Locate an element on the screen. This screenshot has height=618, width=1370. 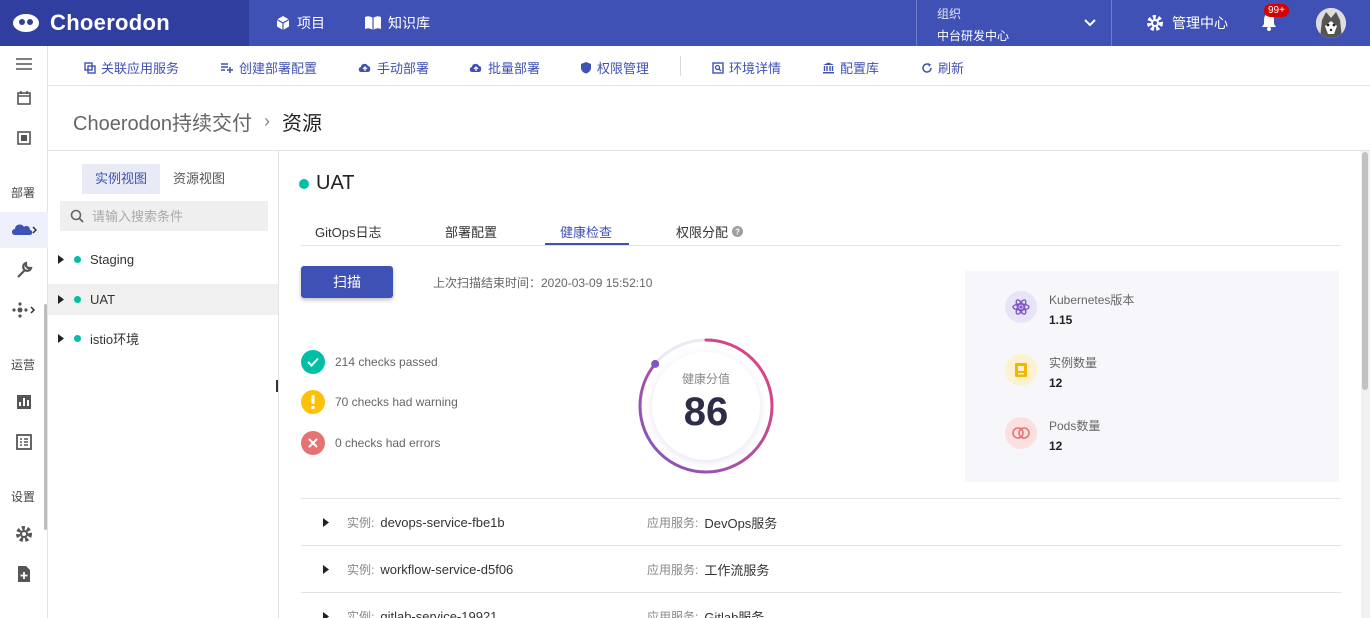
tab-gitops-log: GitOps日志 is located at coordinates (348, 231).